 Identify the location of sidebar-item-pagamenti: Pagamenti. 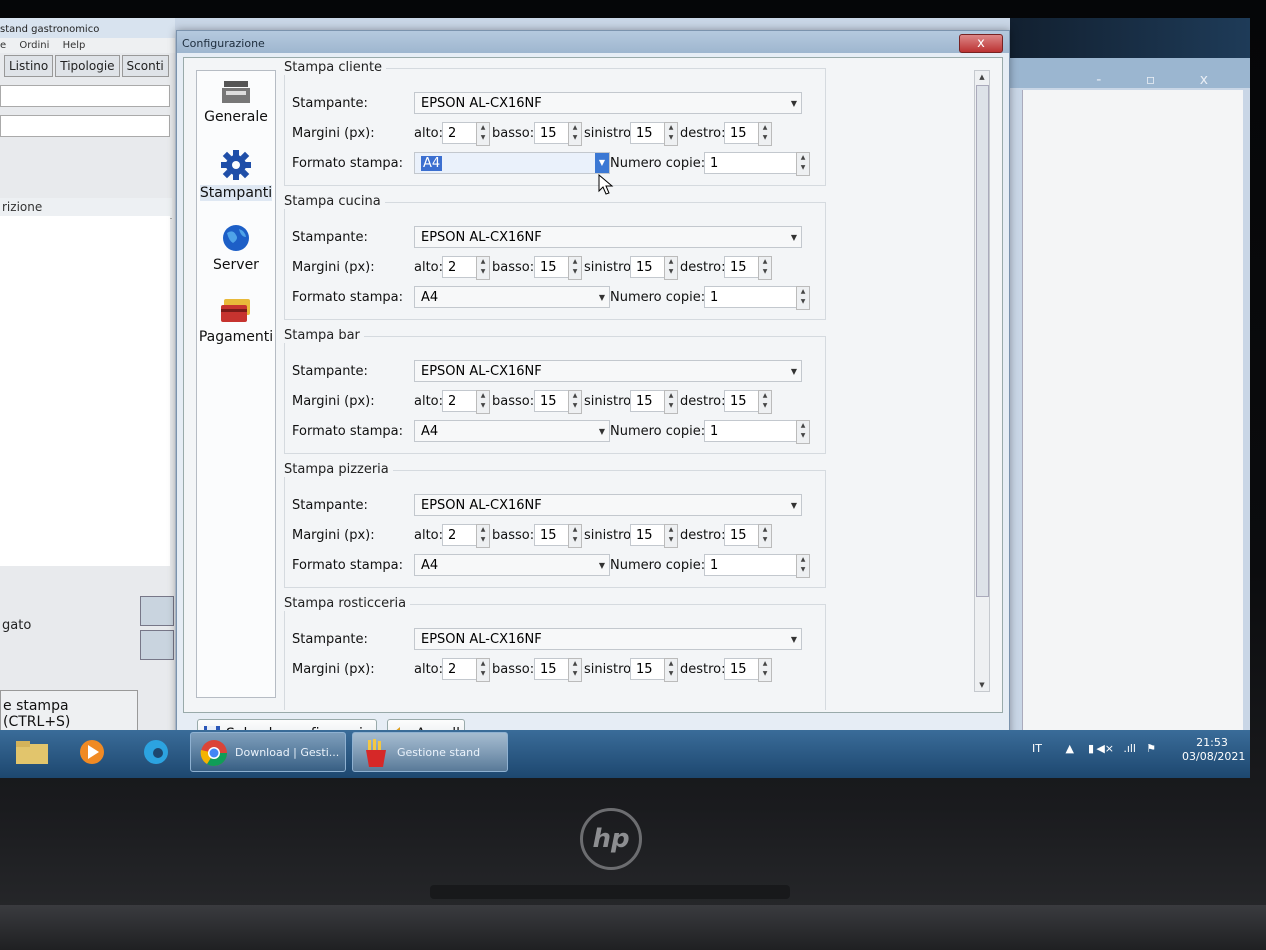
(236, 321).